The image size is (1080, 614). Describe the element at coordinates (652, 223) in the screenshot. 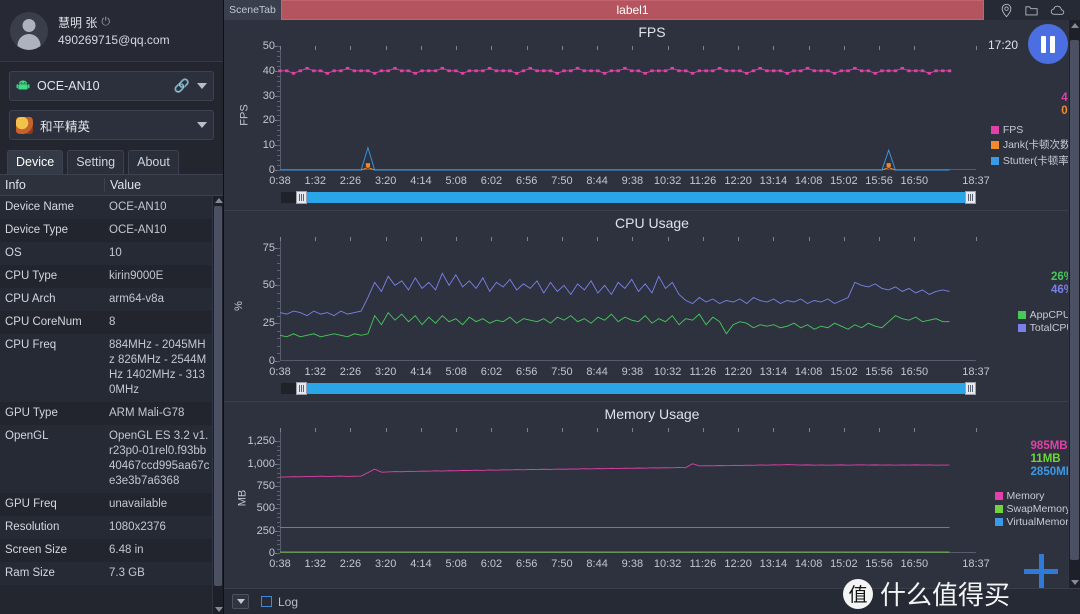

I see `chart-title: CPU Usage` at that location.